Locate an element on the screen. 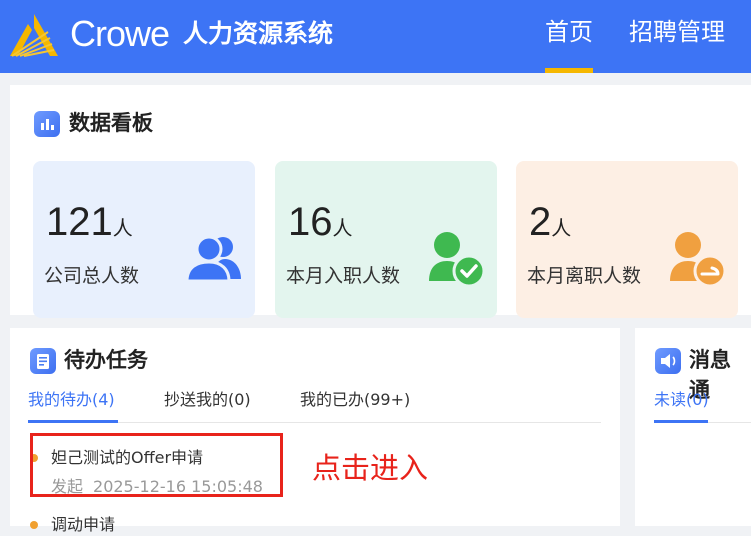 The height and width of the screenshot is (536, 751). bar-chart-icon is located at coordinates (47, 124).